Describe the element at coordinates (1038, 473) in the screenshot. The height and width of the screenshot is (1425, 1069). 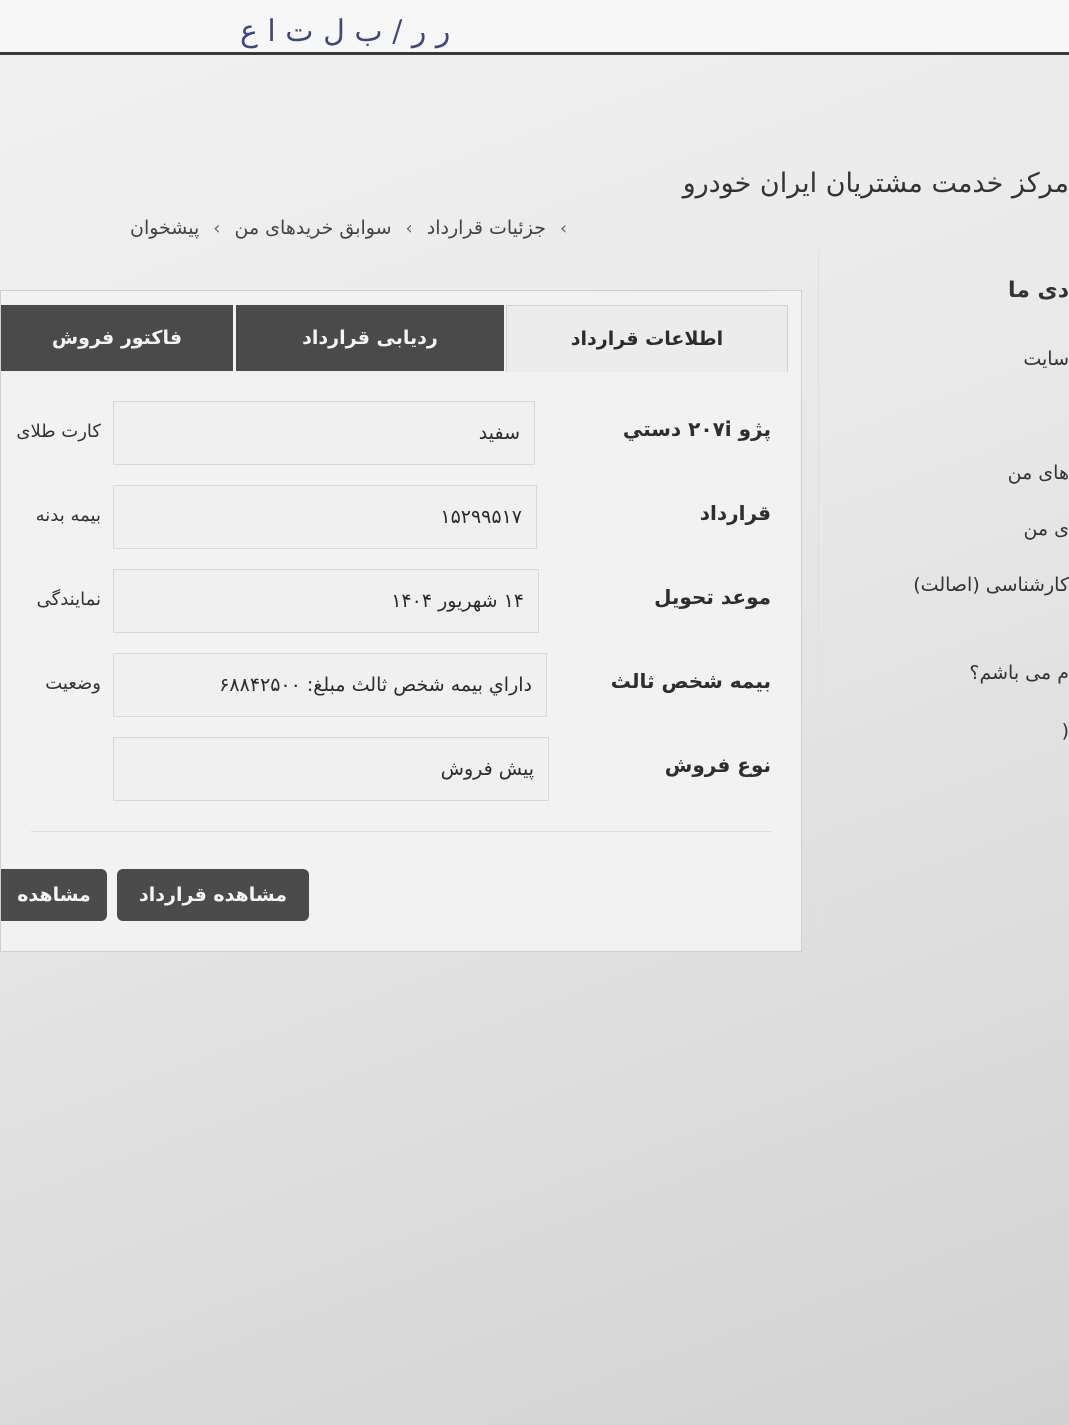
I see `sidebar-item-my-items: های من` at that location.